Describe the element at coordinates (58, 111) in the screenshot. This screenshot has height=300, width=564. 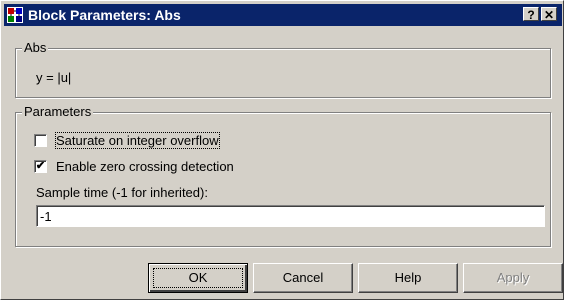
I see `parameters-group-label: Parameters` at that location.